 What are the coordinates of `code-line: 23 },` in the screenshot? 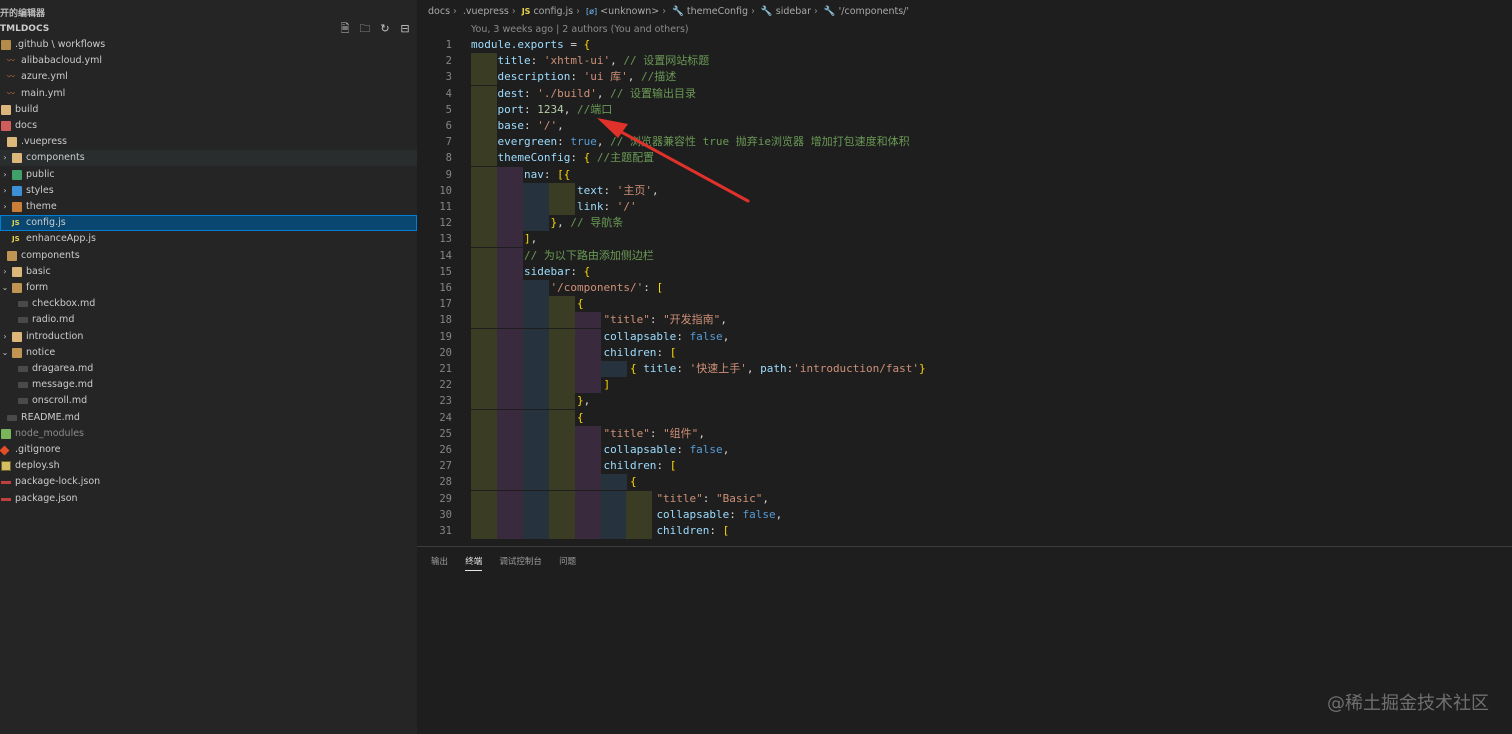 It's located at (964, 401).